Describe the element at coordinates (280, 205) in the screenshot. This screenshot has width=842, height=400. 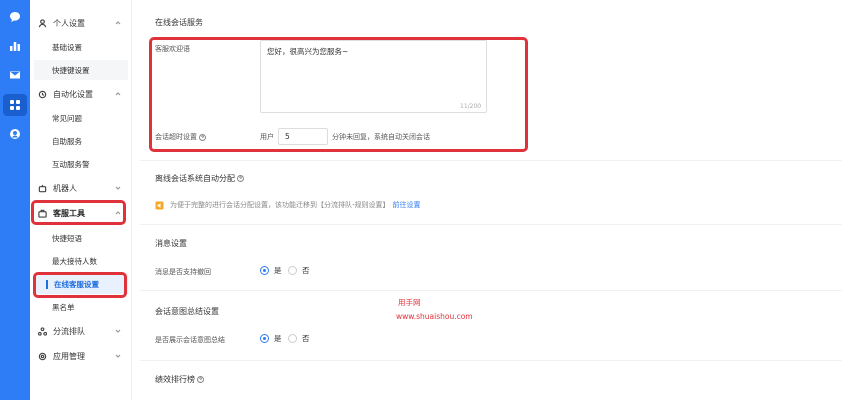
I see `offline-notice-text: 为便于完整的进行会话分配设置，该功能迁移到【分流排队-规则设置】` at that location.